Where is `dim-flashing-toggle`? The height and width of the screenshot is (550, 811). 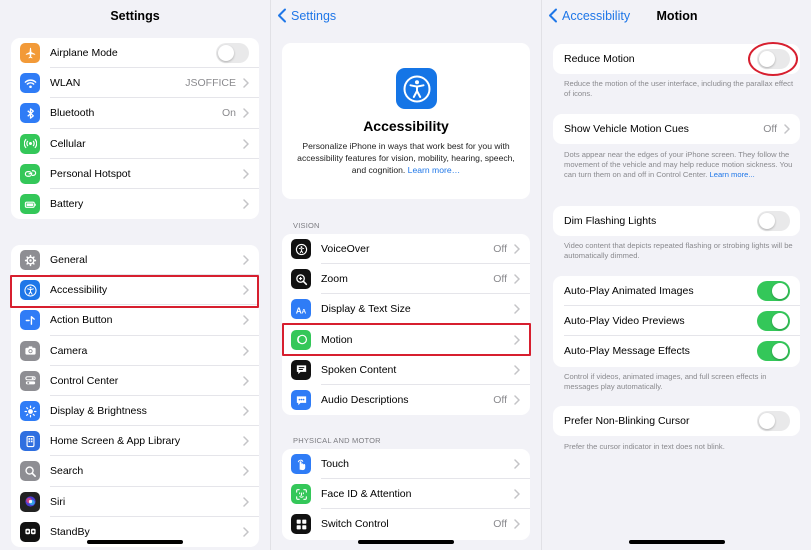 dim-flashing-toggle is located at coordinates (773, 221).